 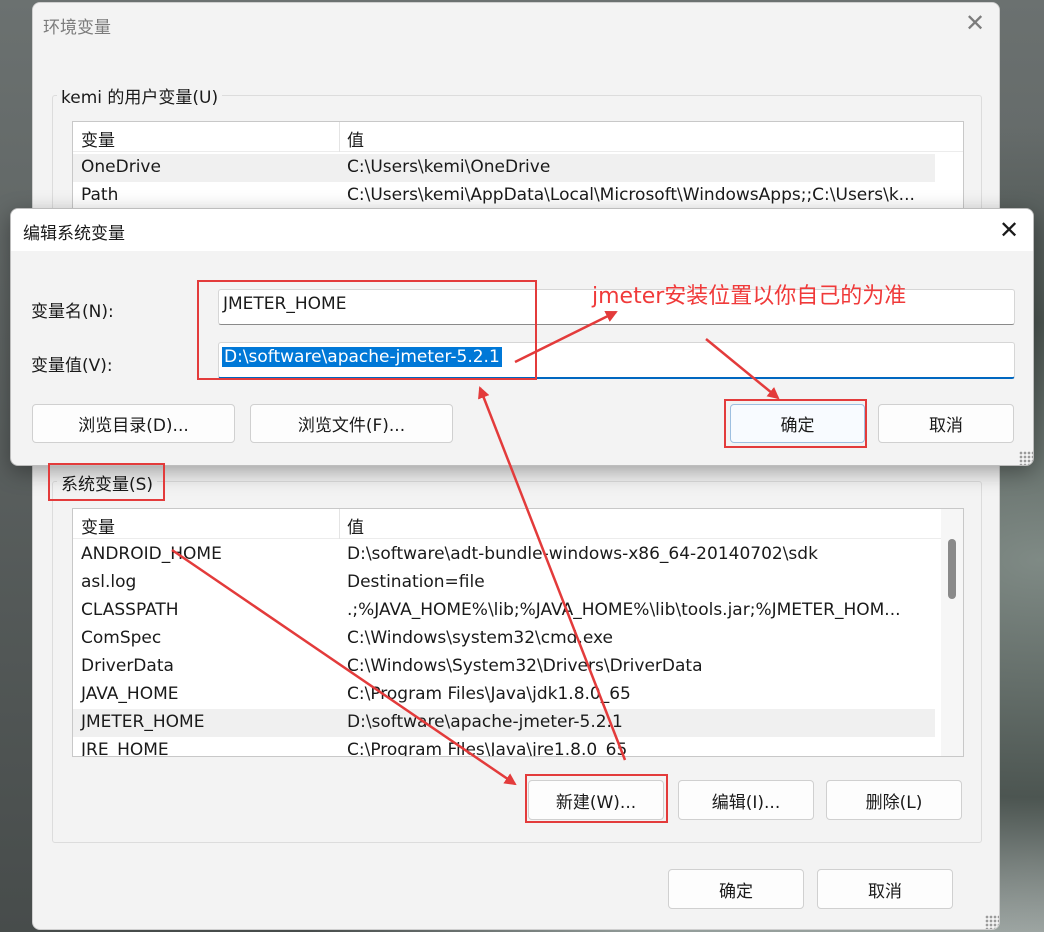 I want to click on system-list-scrollbar, so click(x=952, y=632).